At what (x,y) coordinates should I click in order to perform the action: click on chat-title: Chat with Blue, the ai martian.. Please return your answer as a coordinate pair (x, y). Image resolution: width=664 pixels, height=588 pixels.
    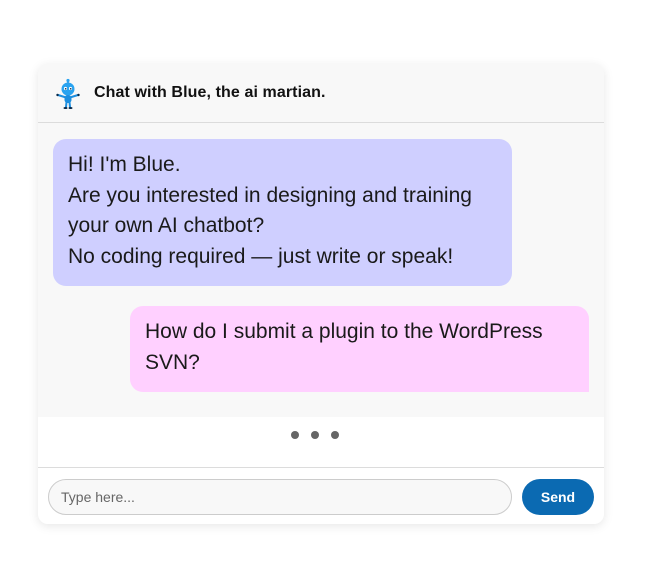
    Looking at the image, I should click on (210, 92).